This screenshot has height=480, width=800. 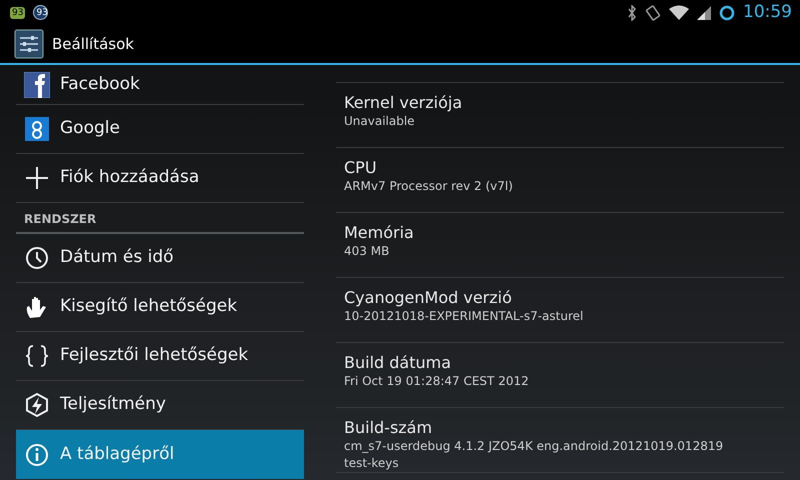 What do you see at coordinates (464, 316) in the screenshot?
I see `detail-value: 10-20121018-EXPERIMENTAL-s7-asturel` at bounding box center [464, 316].